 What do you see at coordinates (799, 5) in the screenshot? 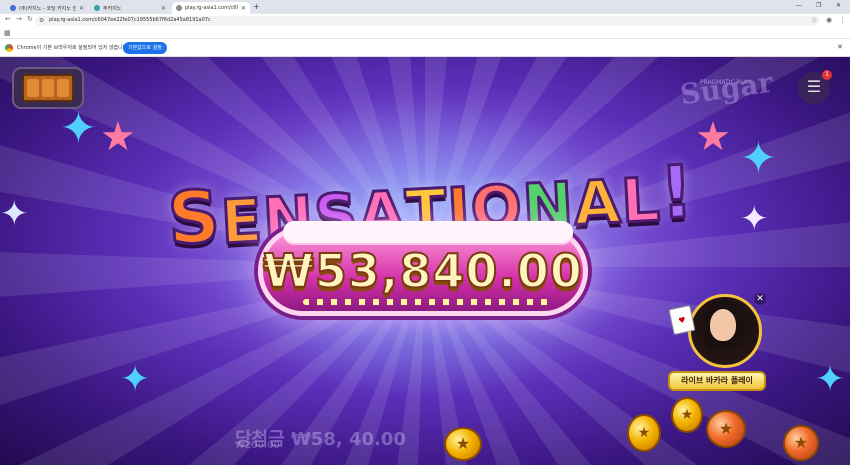
I see `minimize-icon: —` at bounding box center [799, 5].